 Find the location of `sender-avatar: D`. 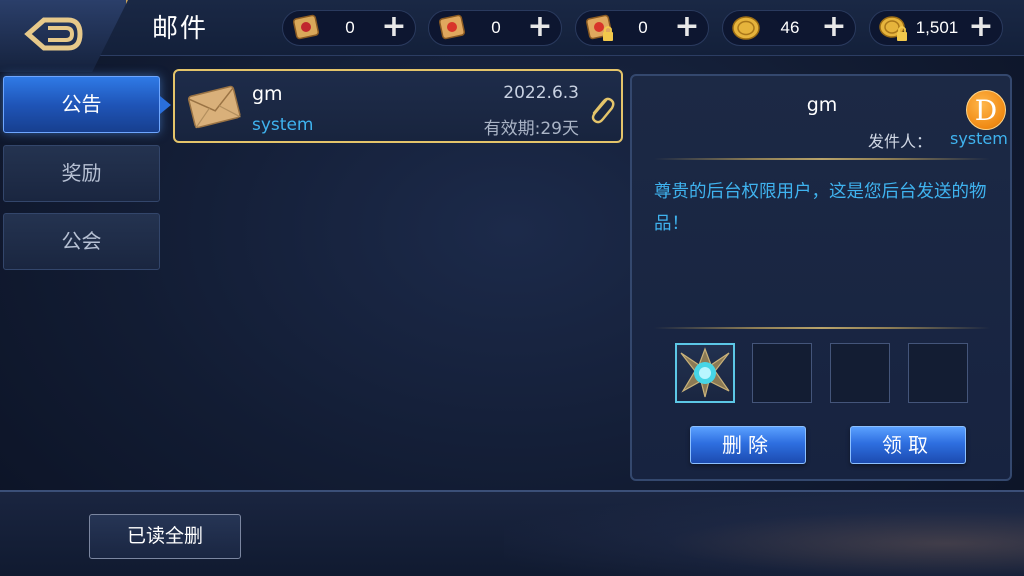

sender-avatar: D is located at coordinates (986, 110).